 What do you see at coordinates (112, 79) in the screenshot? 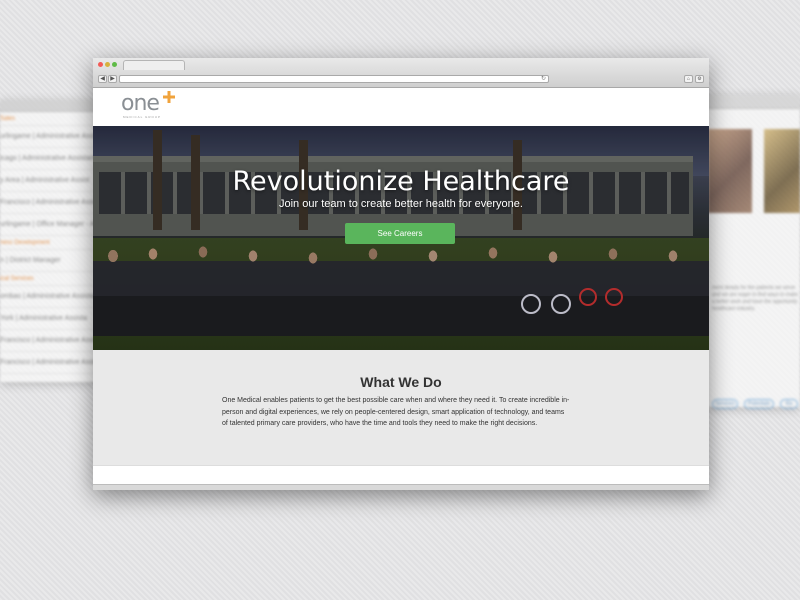
I see `forward-arrow-icon: ▶` at bounding box center [112, 79].